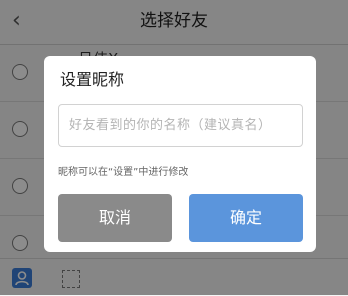 Image resolution: width=348 pixels, height=296 pixels. What do you see at coordinates (92, 79) in the screenshot?
I see `dialog-title: 设置昵称` at bounding box center [92, 79].